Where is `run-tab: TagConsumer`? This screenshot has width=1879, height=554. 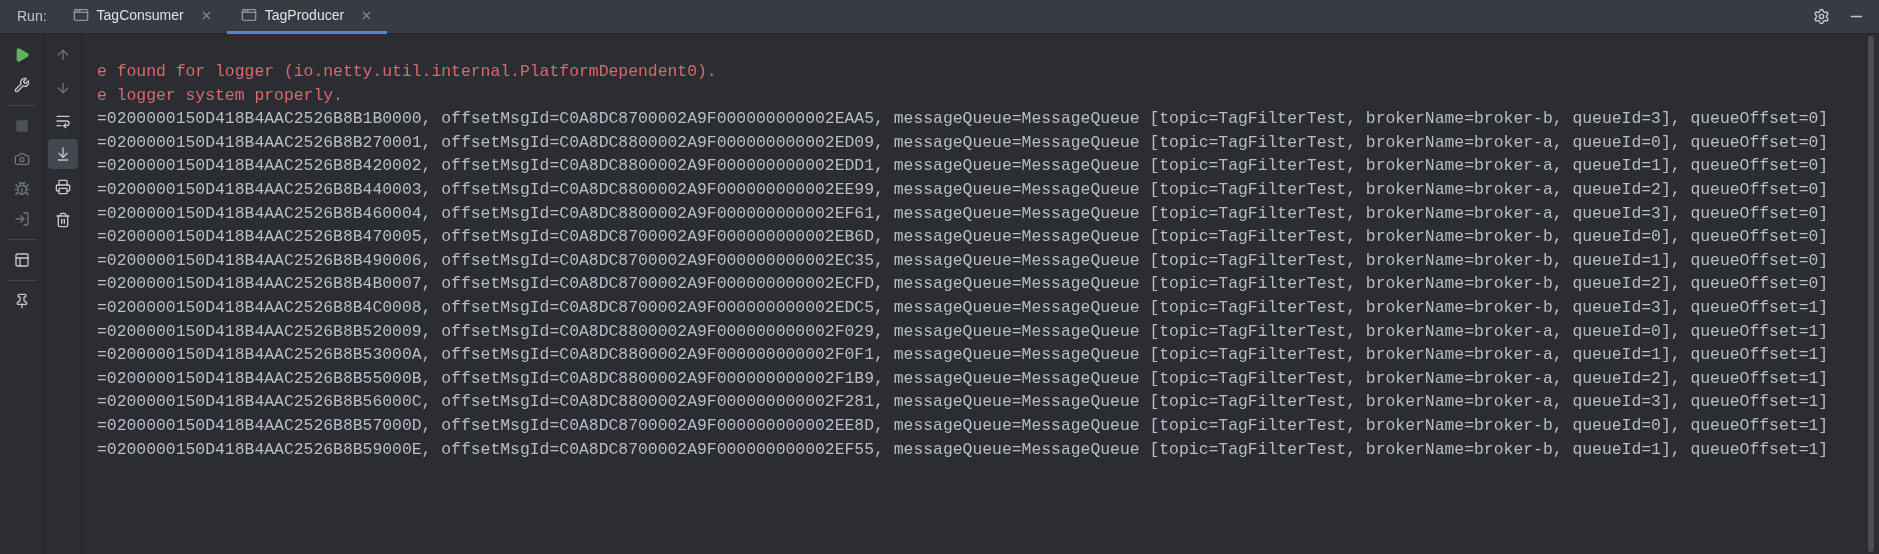
run-tab: TagConsumer is located at coordinates (142, 17).